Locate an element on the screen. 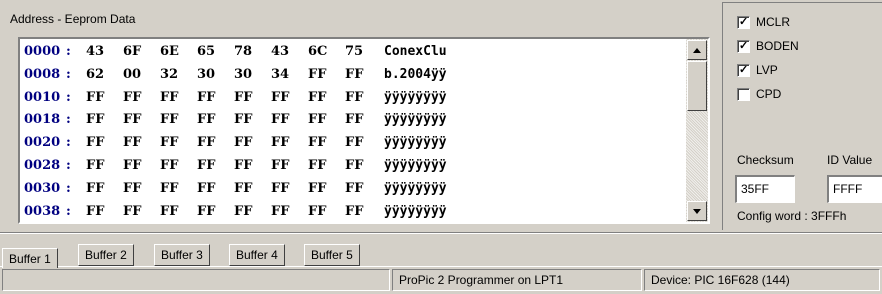 Image resolution: width=882 pixels, height=294 pixels. checkbox-lvp-box: ✓ is located at coordinates (743, 70).